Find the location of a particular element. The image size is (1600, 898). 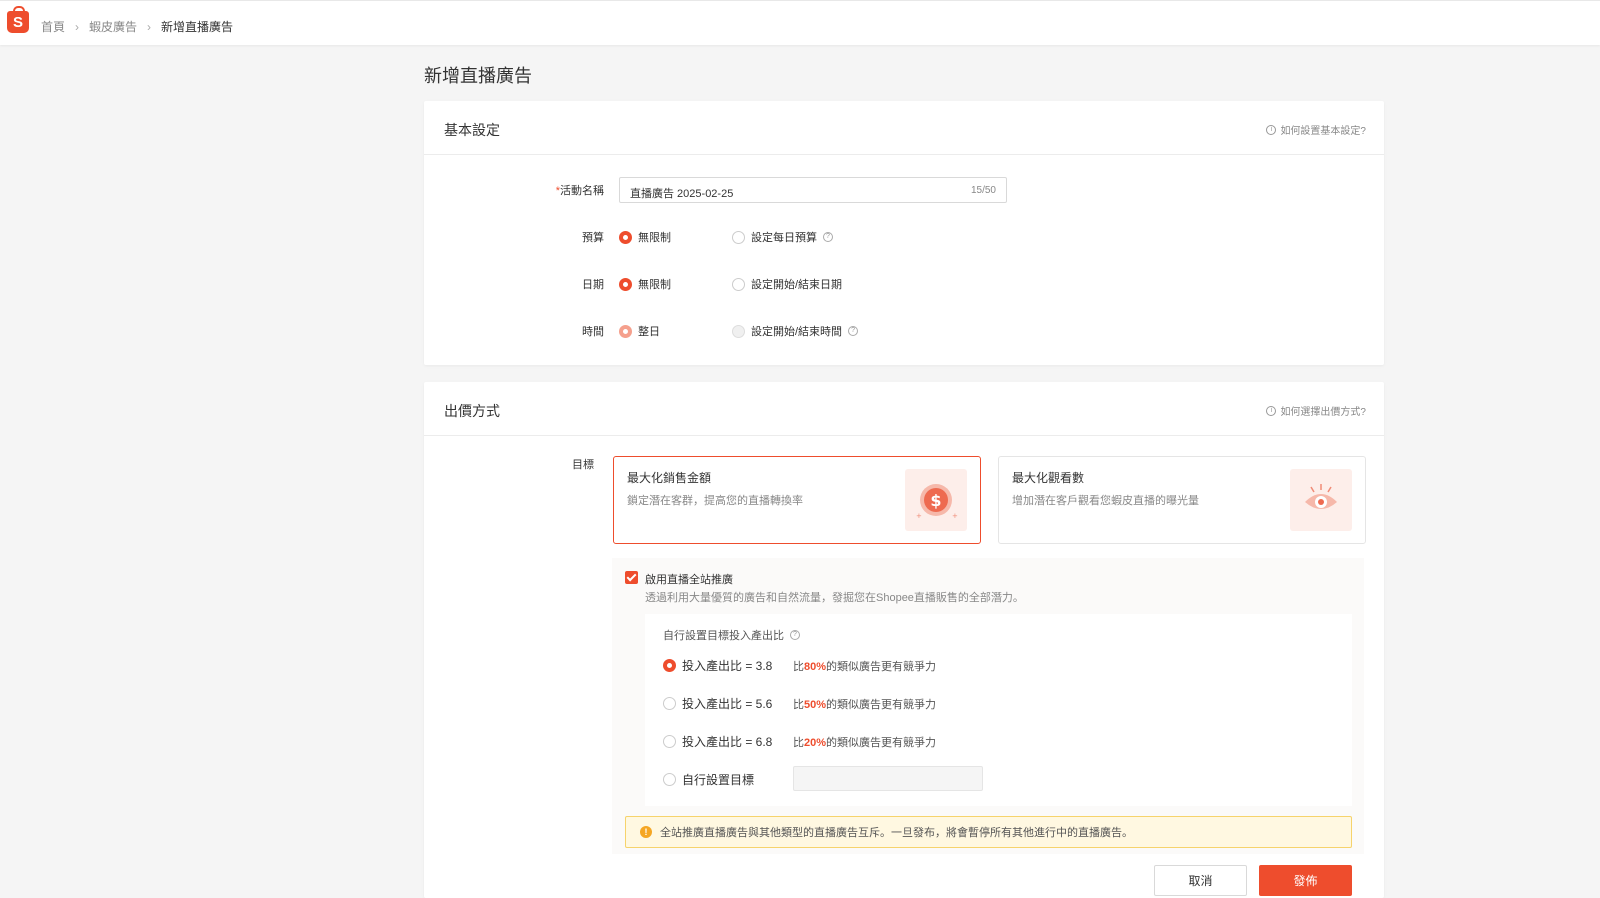

roas-option-2: 投入產出比 = 5.6 比50%的類似廣告更有競爭力 is located at coordinates (799, 703).